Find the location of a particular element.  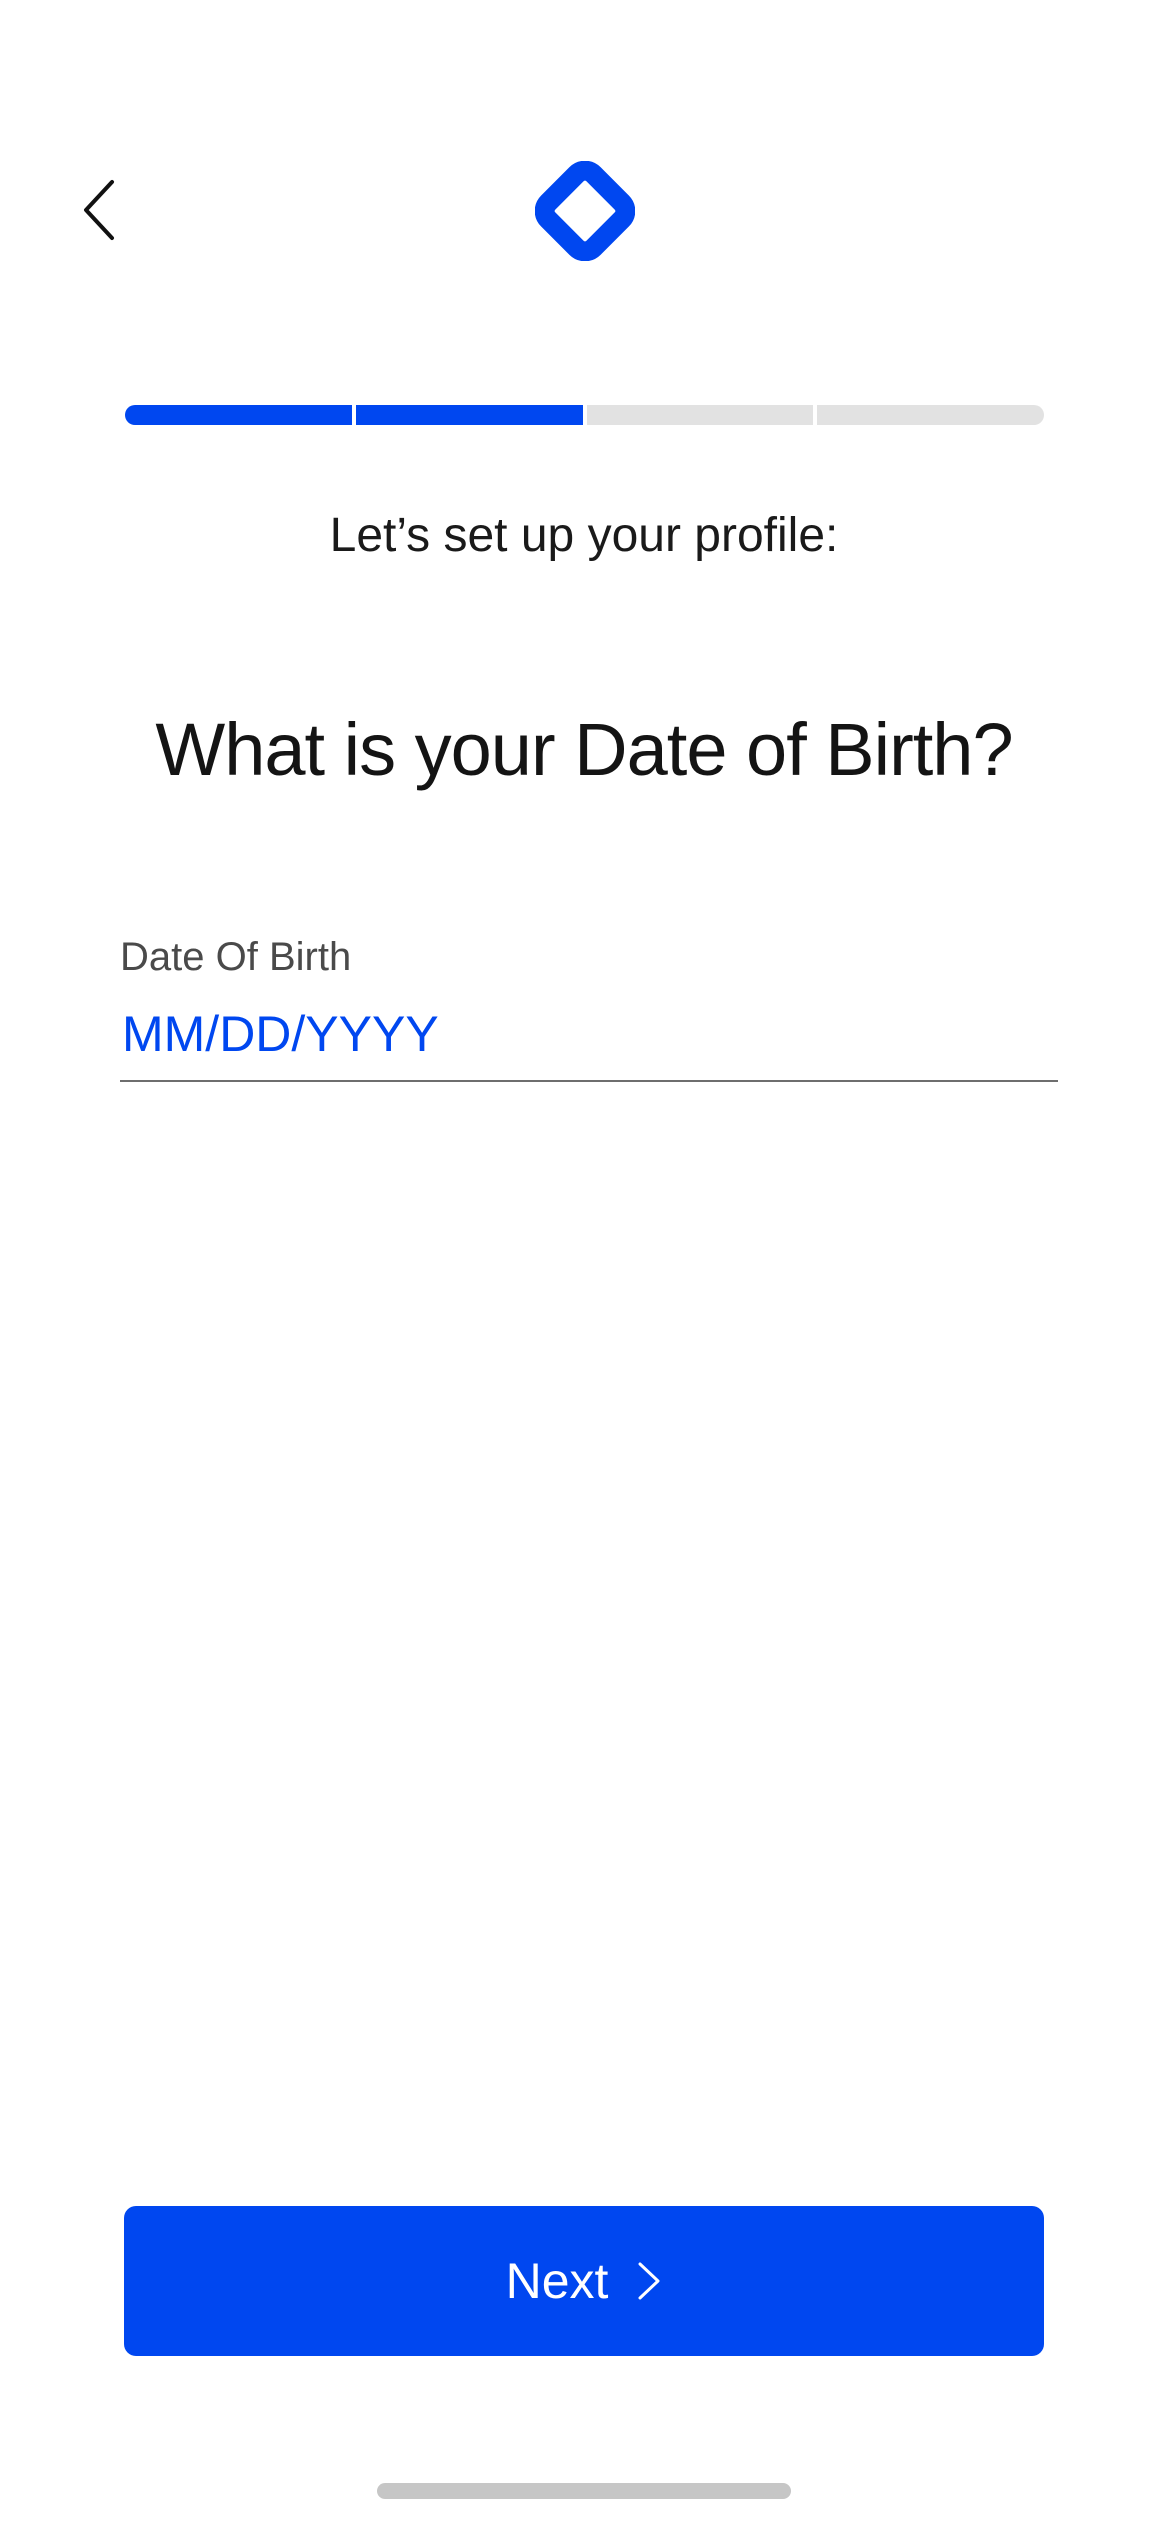

dob-input is located at coordinates (589, 1039).